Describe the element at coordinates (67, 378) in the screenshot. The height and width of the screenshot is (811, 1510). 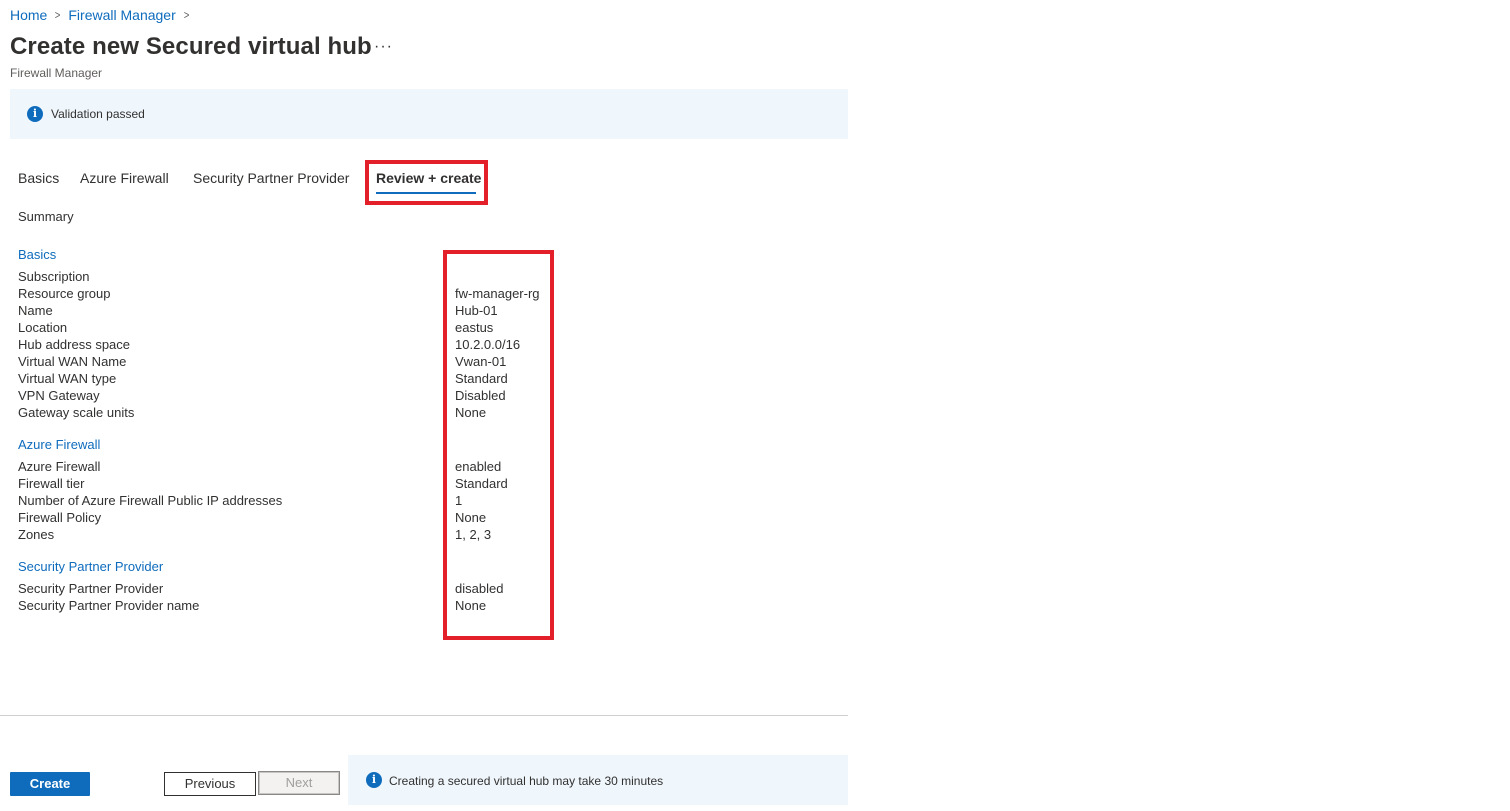
I see `label-virtual-wan-type: Virtual WAN type` at that location.